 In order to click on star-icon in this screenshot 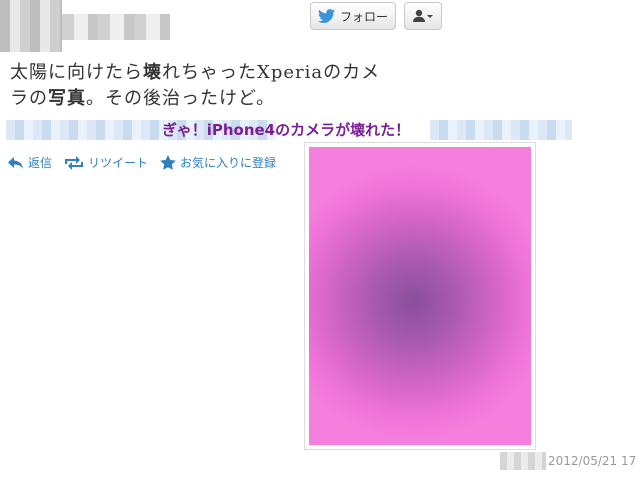, I will do `click(168, 162)`.